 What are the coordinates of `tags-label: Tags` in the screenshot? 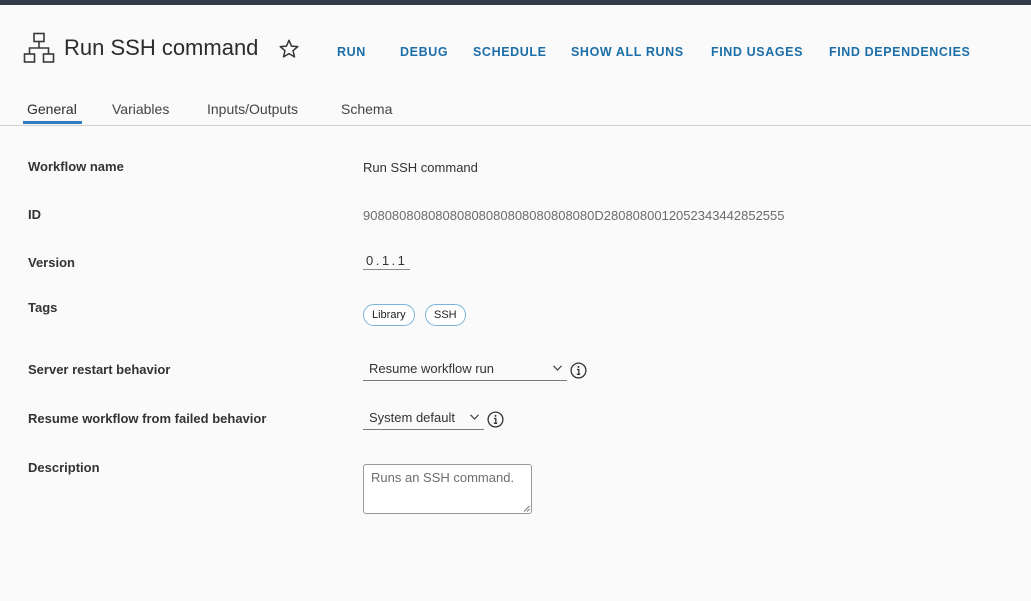 It's located at (43, 307).